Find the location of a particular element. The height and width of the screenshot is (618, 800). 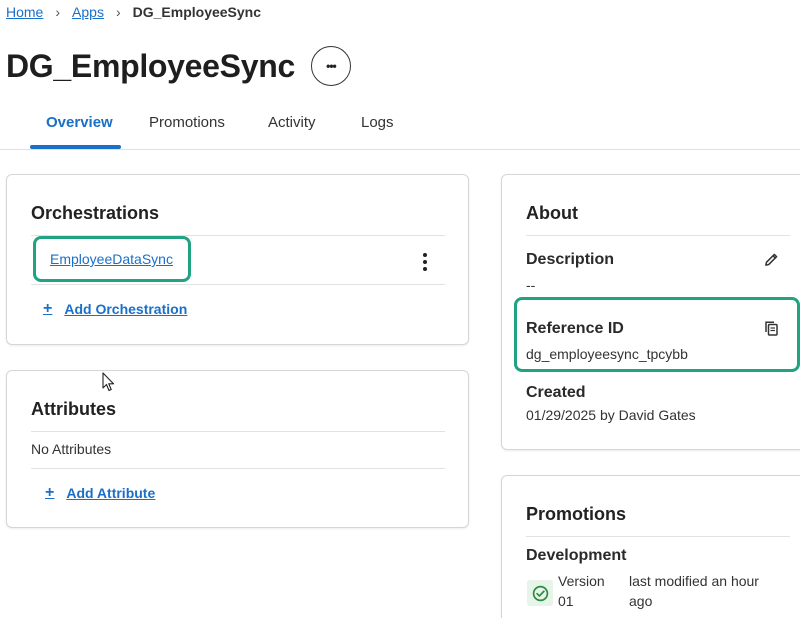

orchestrations-title: Orchestrations is located at coordinates (95, 213).